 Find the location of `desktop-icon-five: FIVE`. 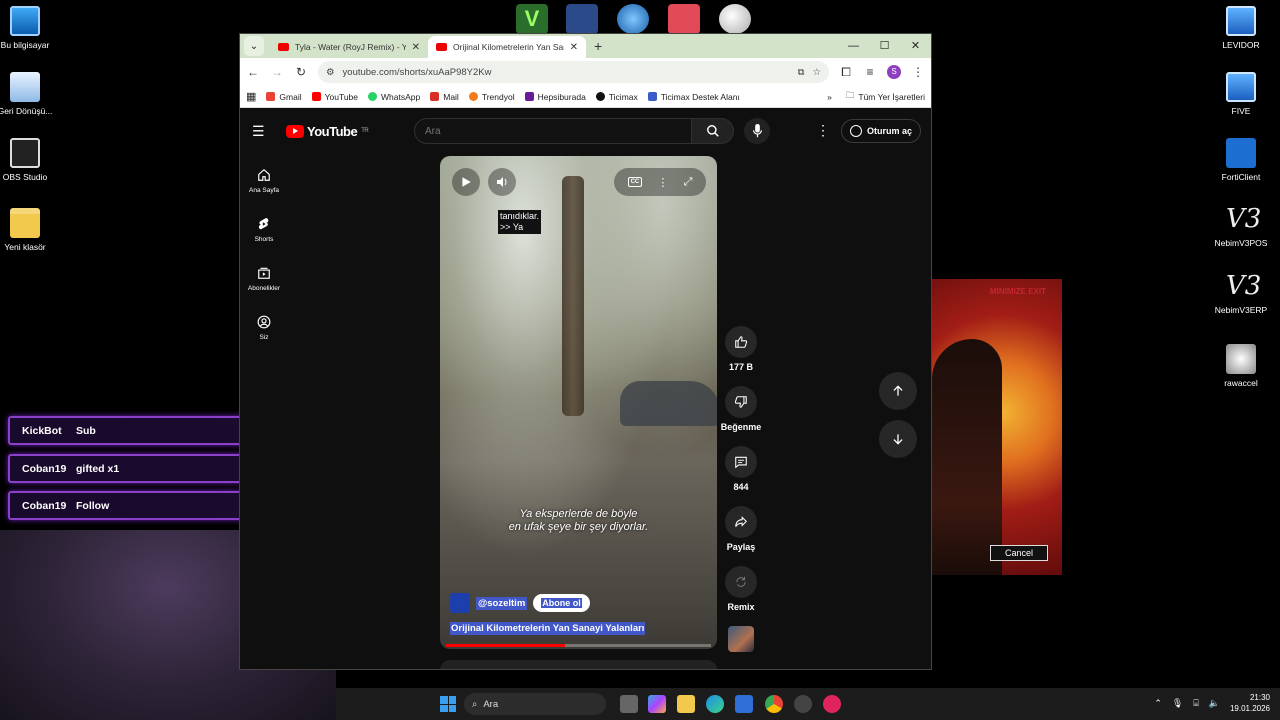

desktop-icon-five: FIVE is located at coordinates (1241, 94).